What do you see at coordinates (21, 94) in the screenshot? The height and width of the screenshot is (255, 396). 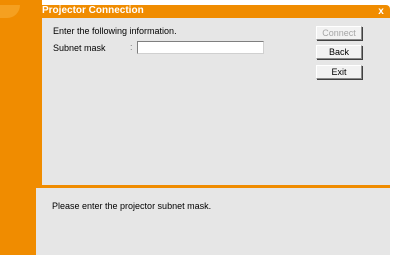 I see `left-accent-bar` at bounding box center [21, 94].